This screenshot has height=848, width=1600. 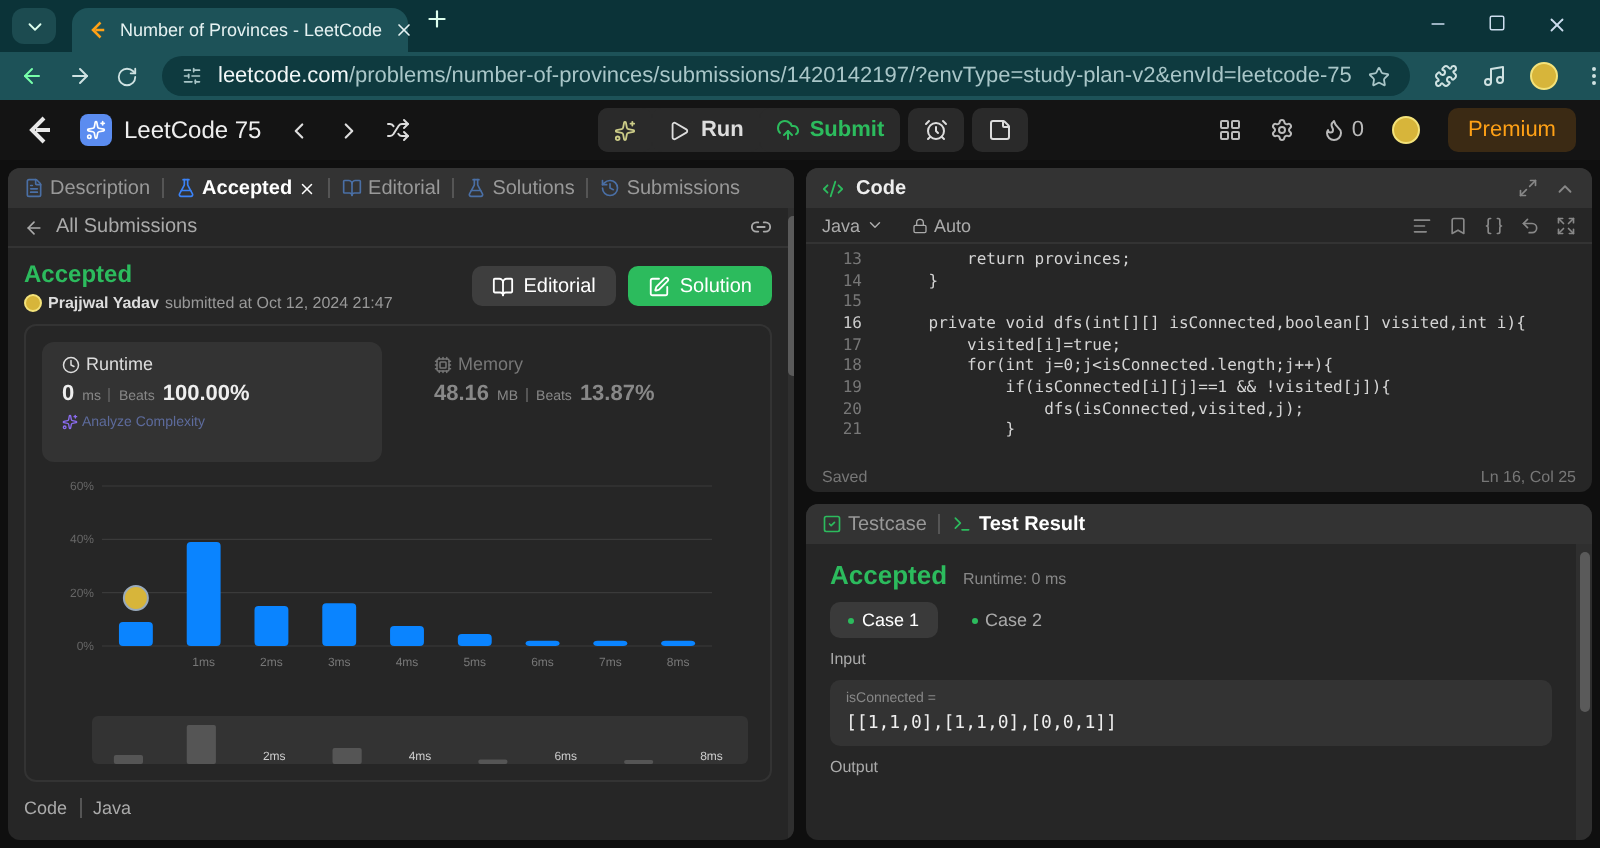 What do you see at coordinates (1007, 620) in the screenshot?
I see `case-tab: Case 2` at bounding box center [1007, 620].